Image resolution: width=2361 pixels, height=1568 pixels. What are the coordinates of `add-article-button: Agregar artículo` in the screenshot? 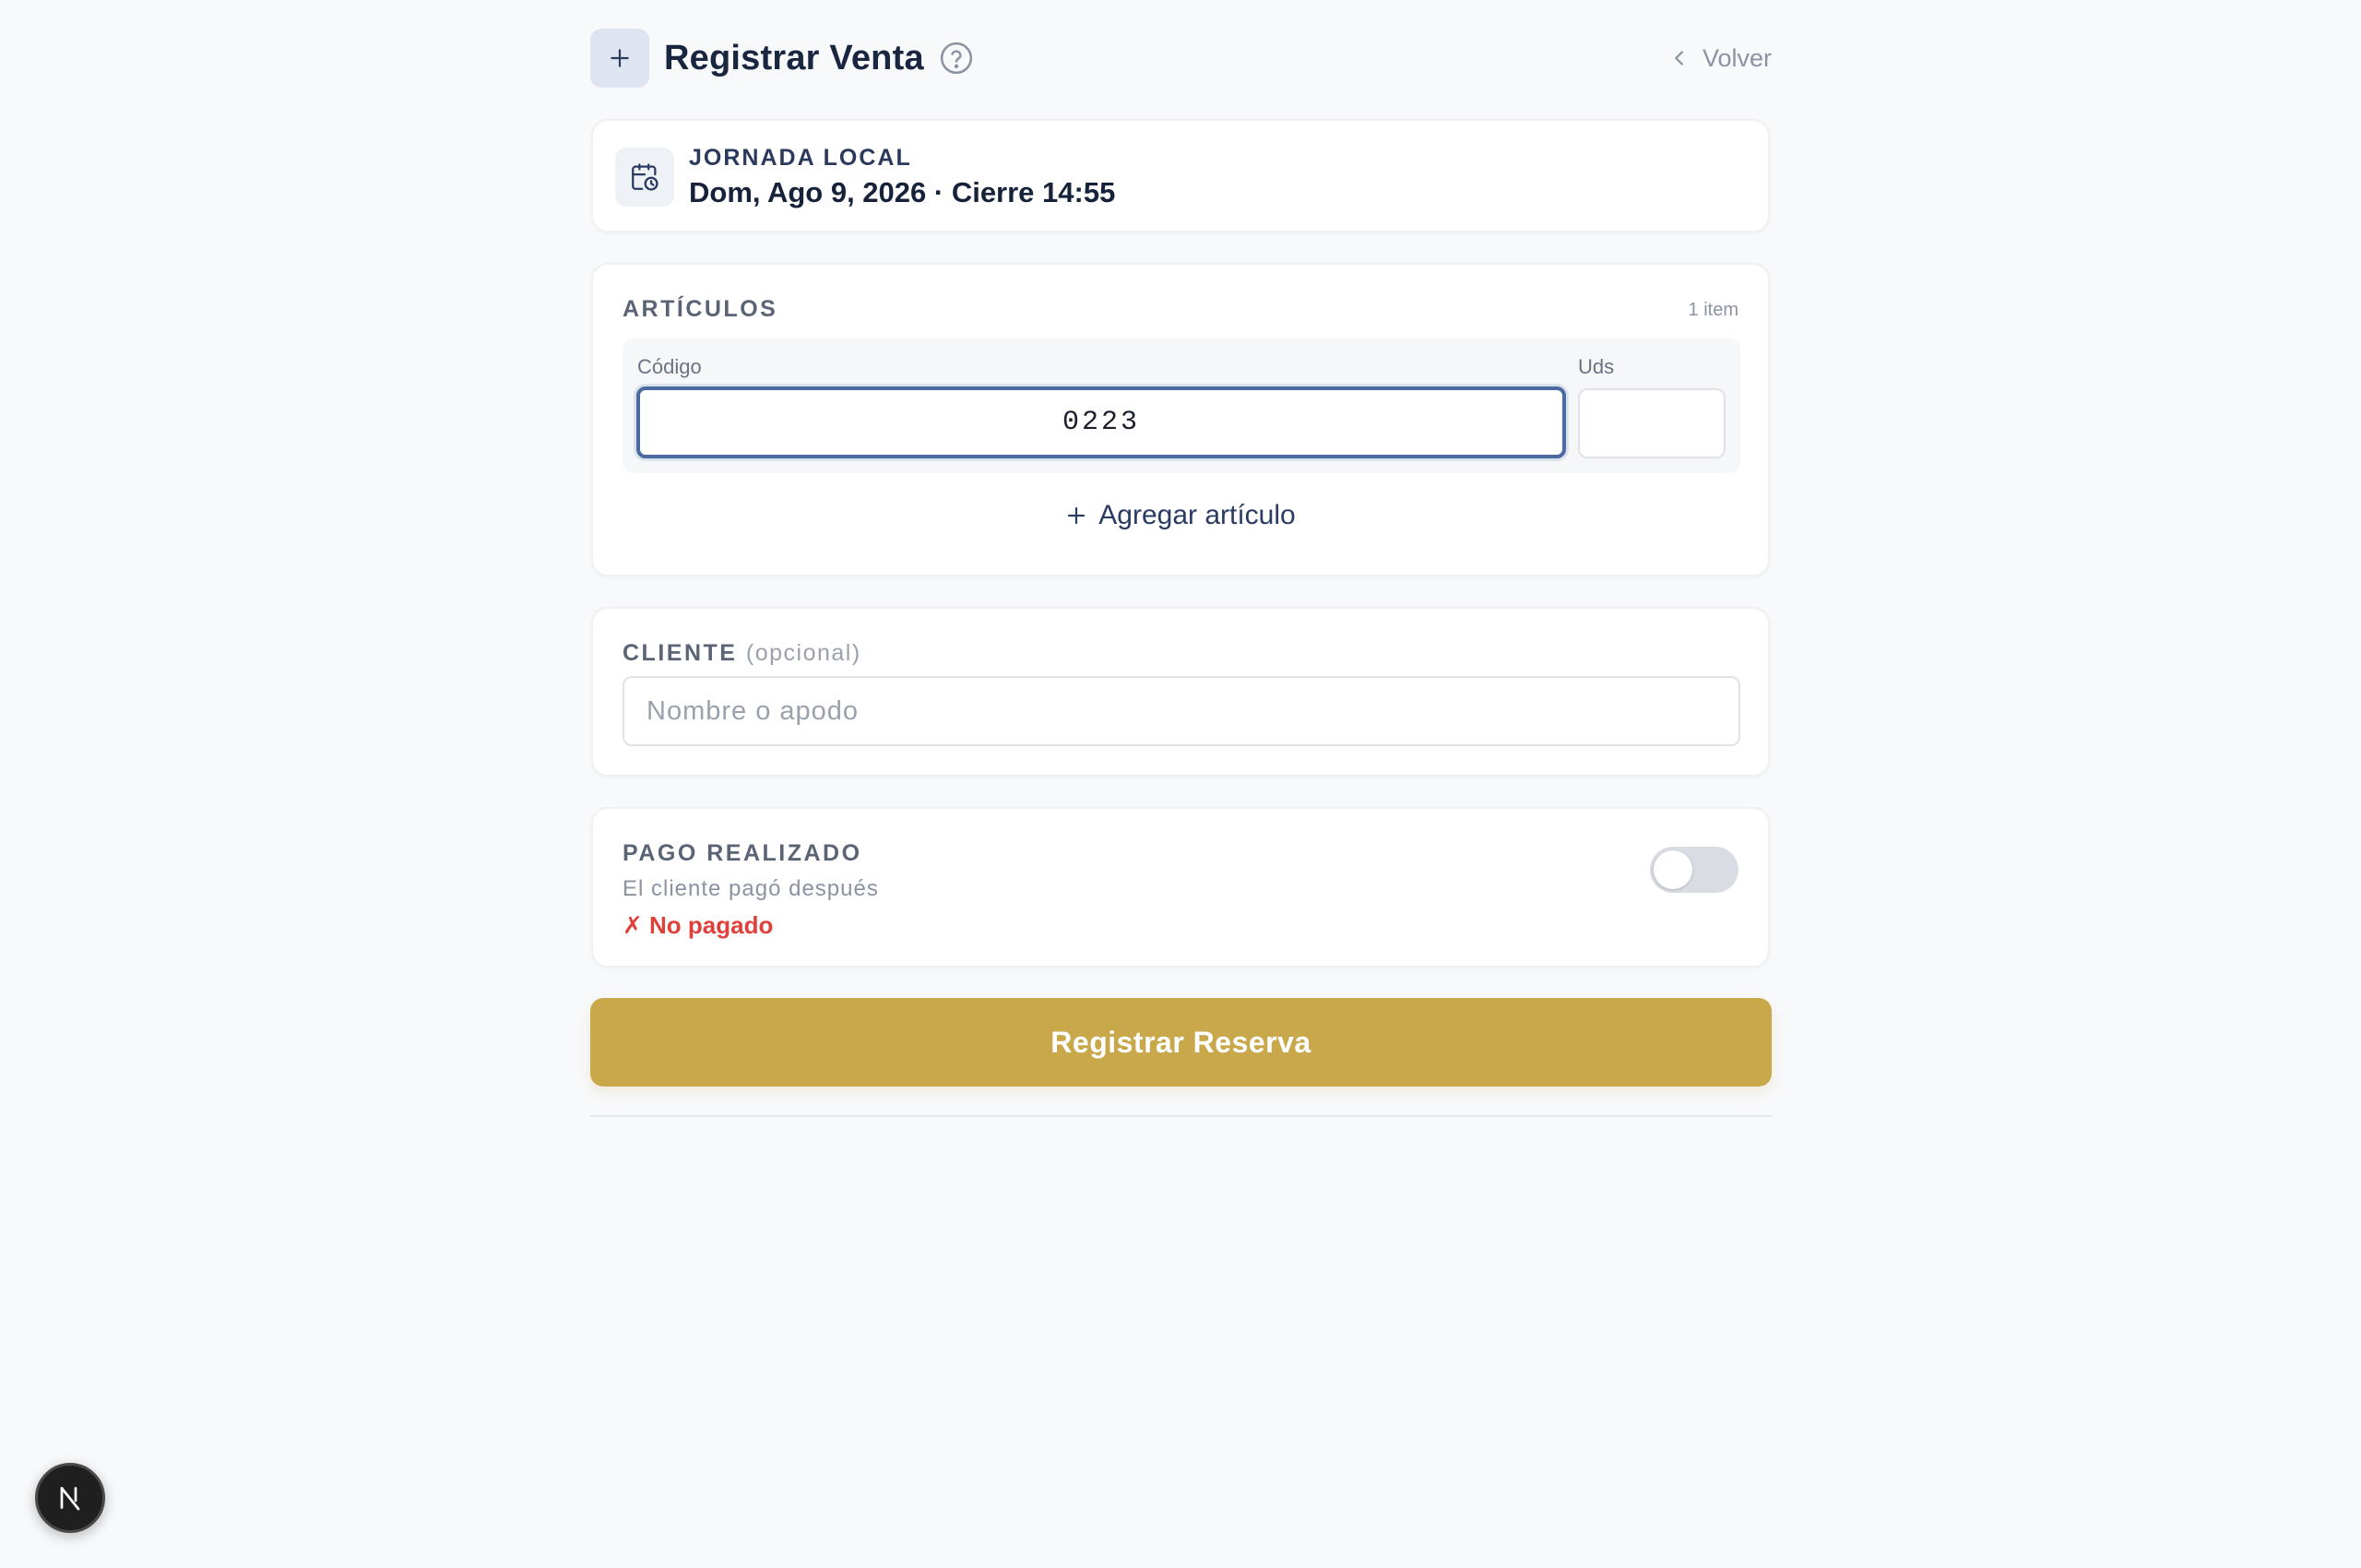 It's located at (1180, 515).